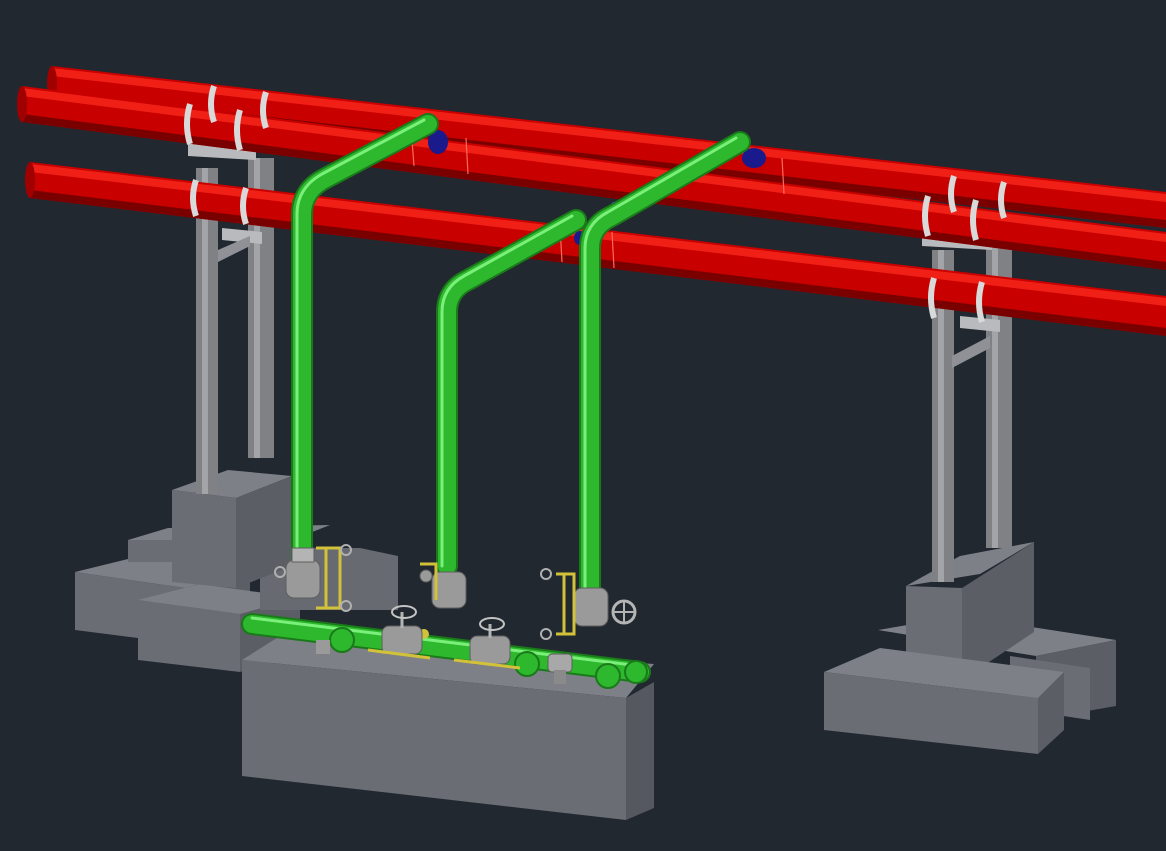 Image resolution: width=1166 pixels, height=851 pixels. I want to click on deluge-valve-left-bonnet, so click(303, 555).